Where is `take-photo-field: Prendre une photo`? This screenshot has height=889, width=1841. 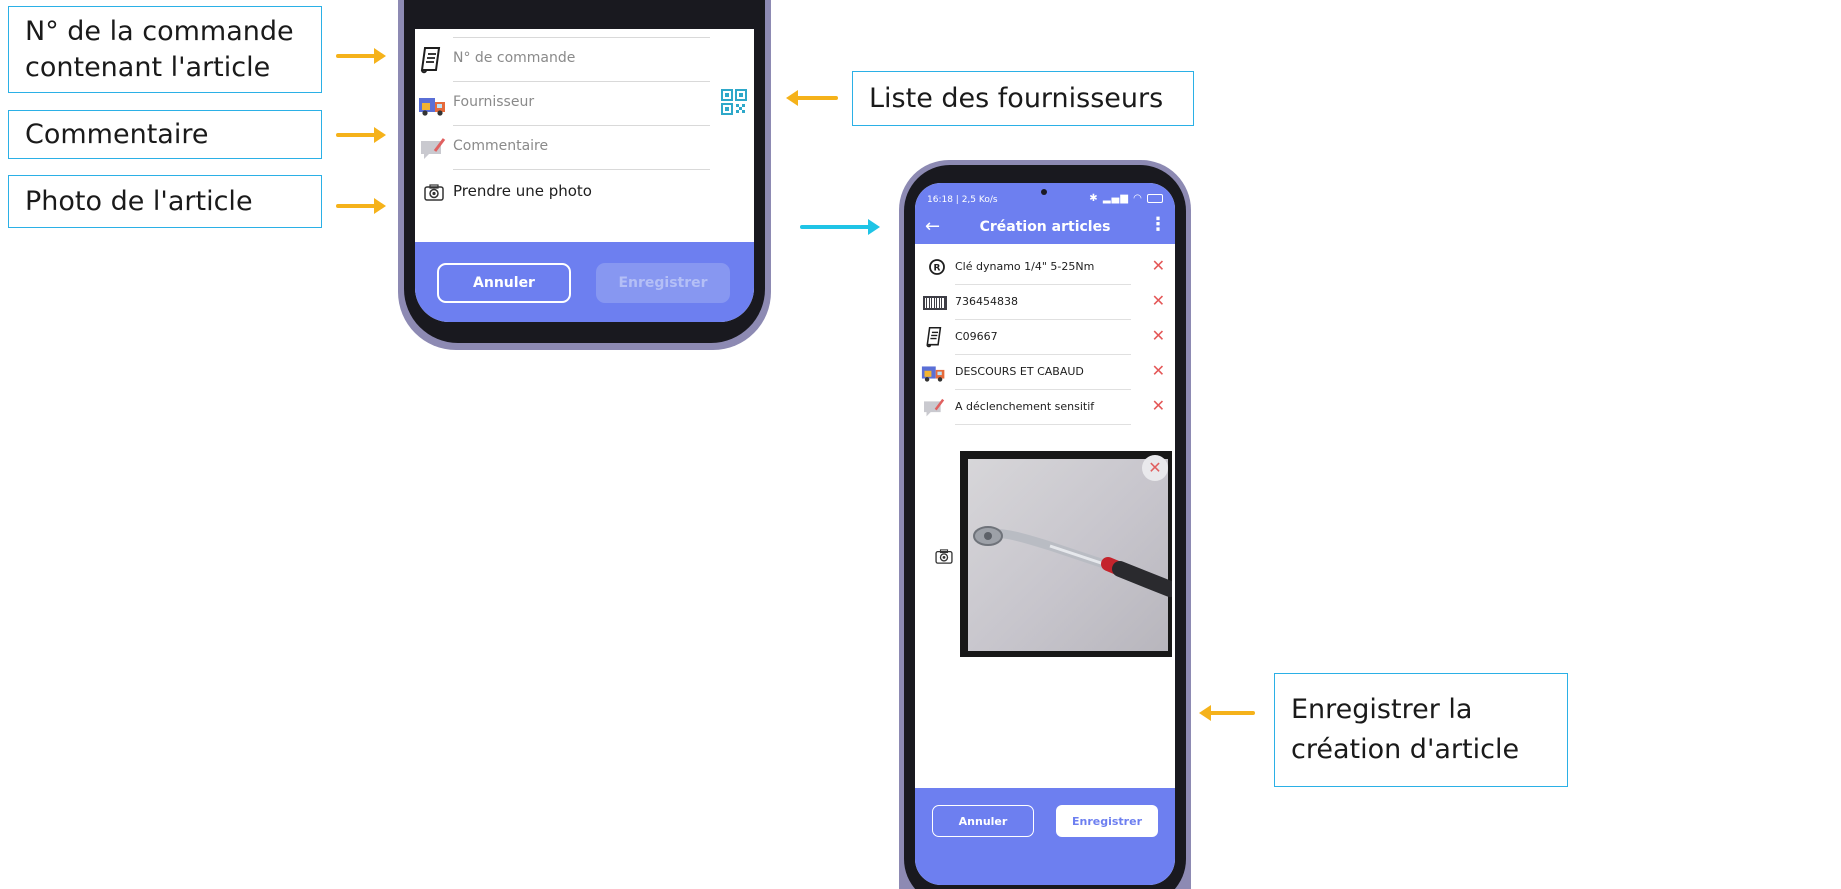
take-photo-field: Prendre une photo is located at coordinates (584, 192).